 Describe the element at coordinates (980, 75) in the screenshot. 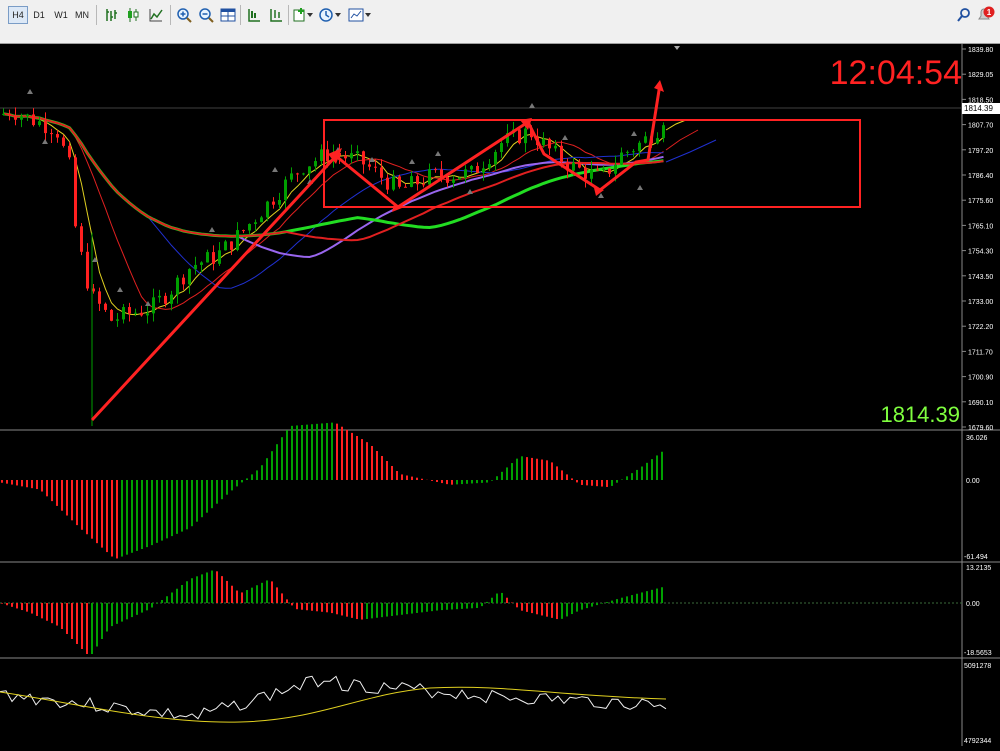

I see `price-tick-label: 1829.05` at that location.